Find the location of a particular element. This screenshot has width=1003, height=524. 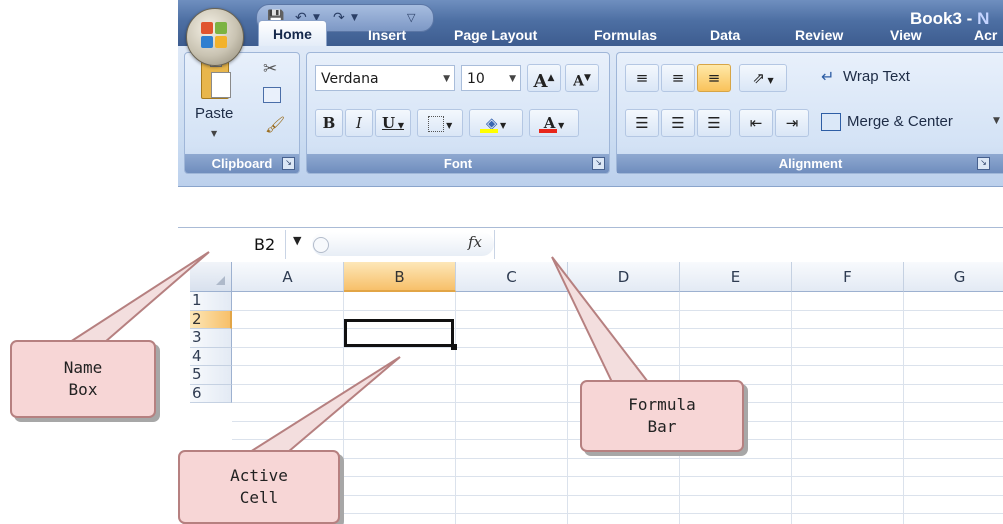

column-header-g: G is located at coordinates (953, 277).